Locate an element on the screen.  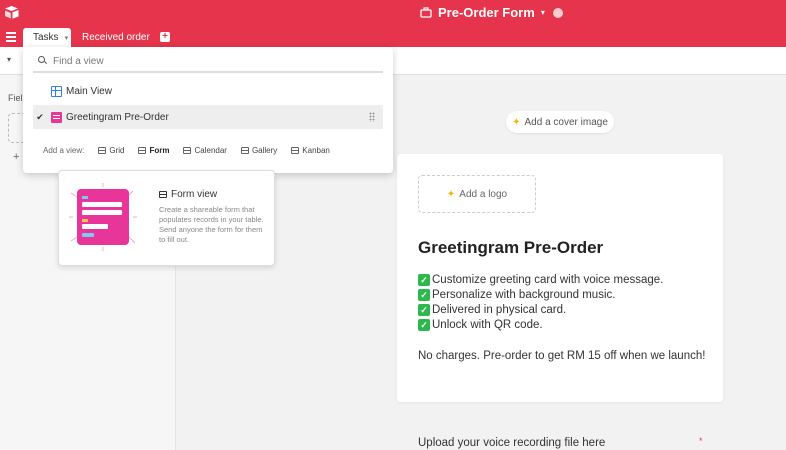
search-icon is located at coordinates (43, 61).